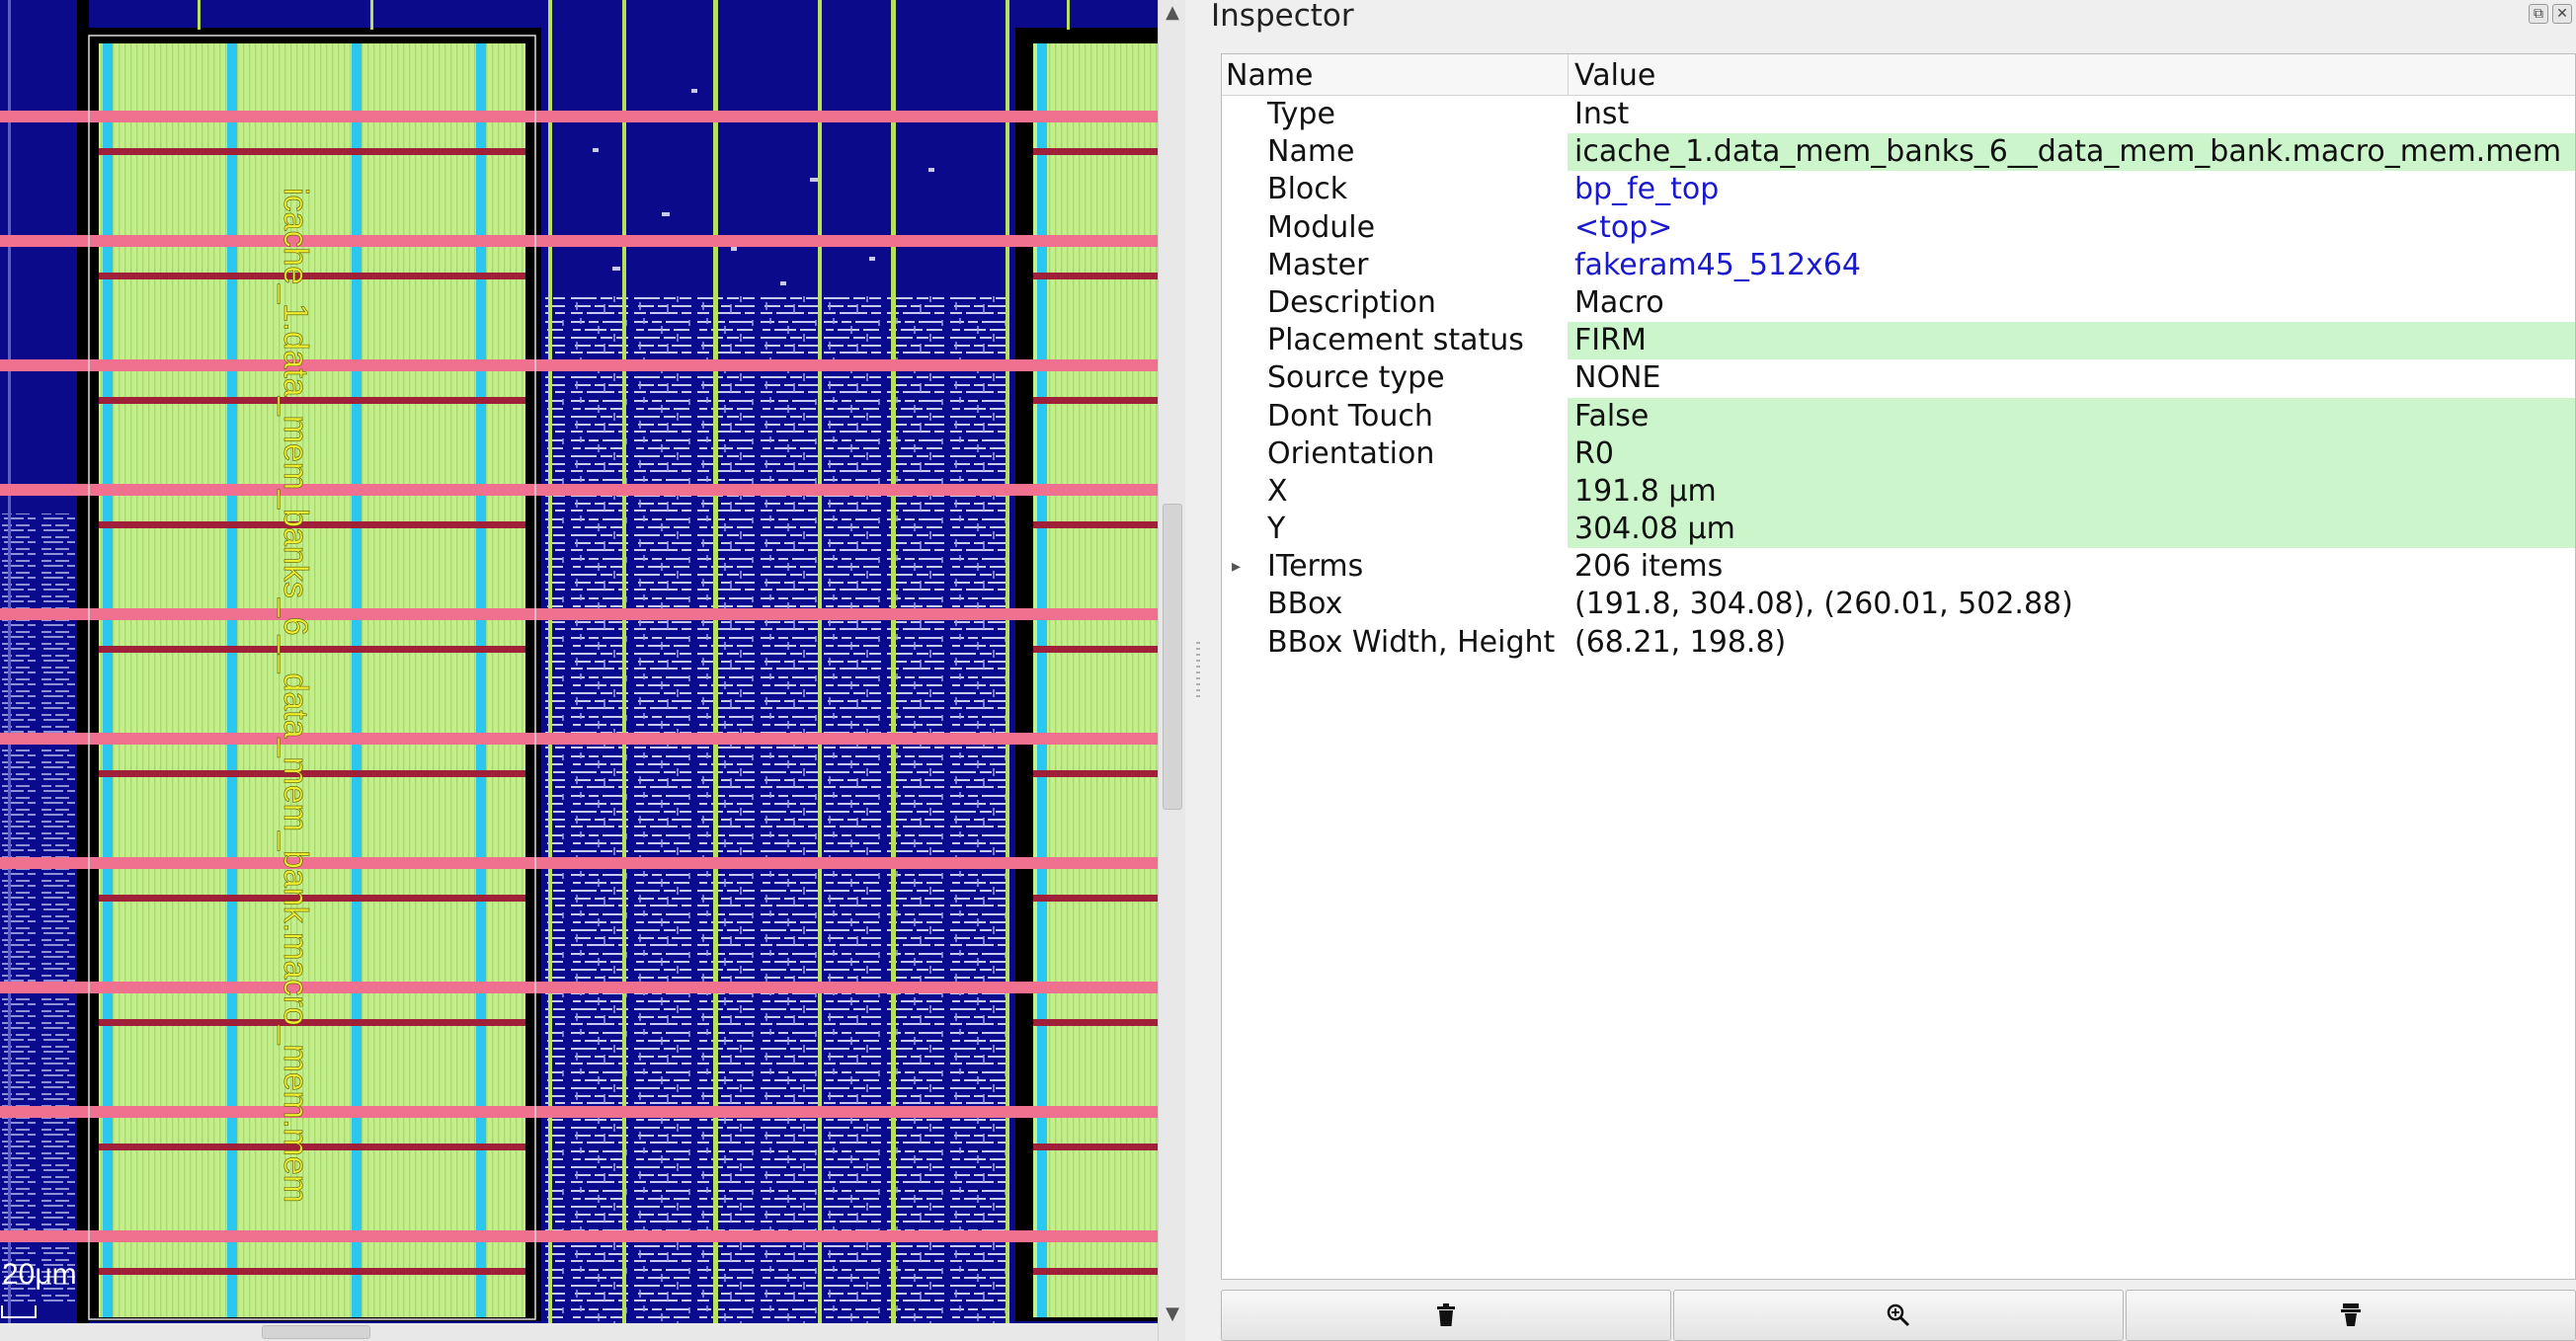 Image resolution: width=2576 pixels, height=1341 pixels. What do you see at coordinates (1350, 416) in the screenshot?
I see `property-name: Dont Touch` at bounding box center [1350, 416].